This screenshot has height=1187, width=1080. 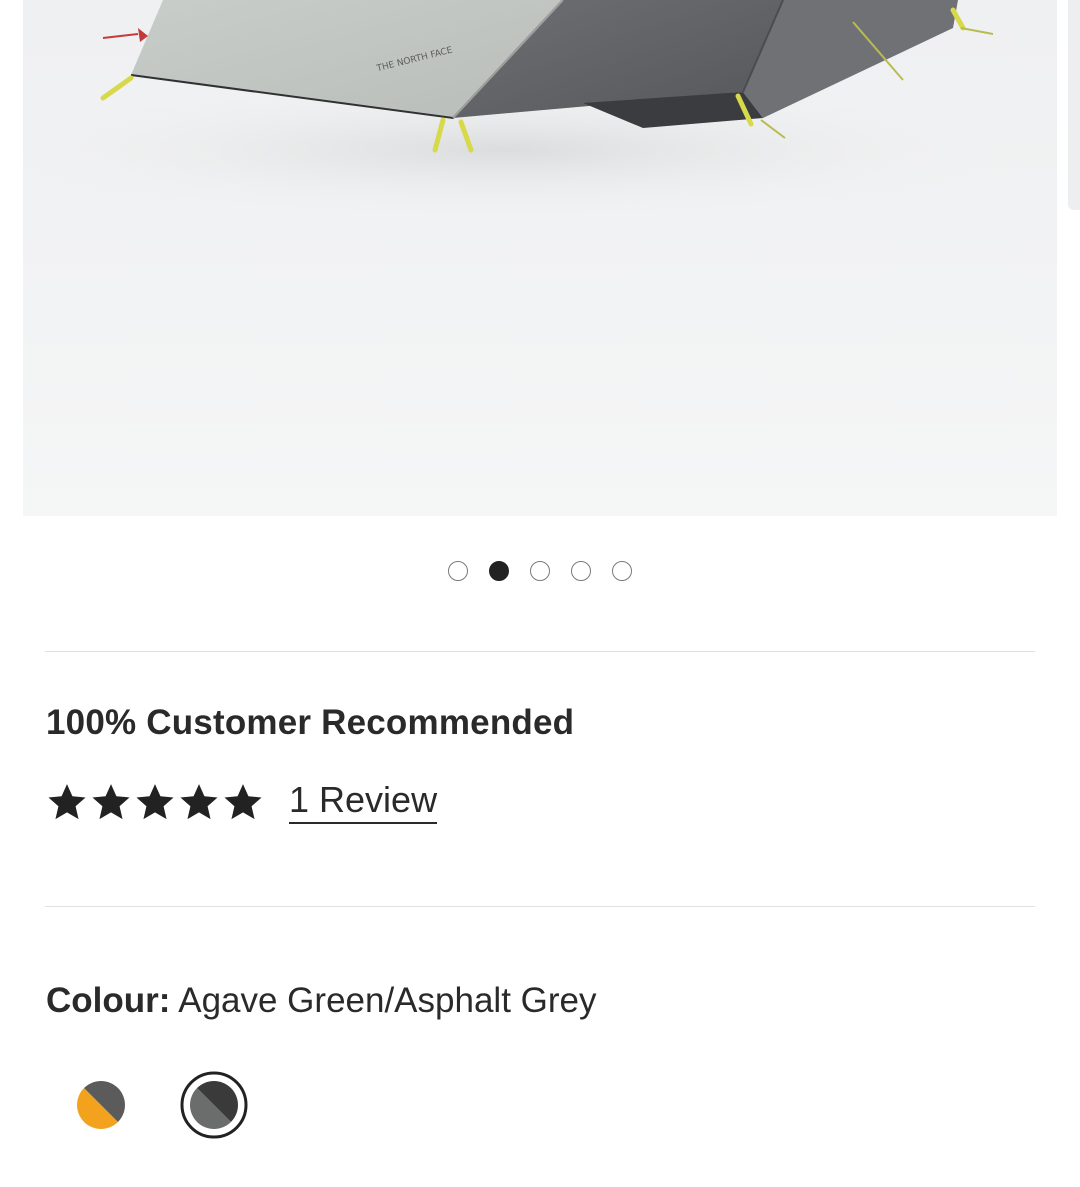 I want to click on next-image-peek, so click(x=1074, y=105).